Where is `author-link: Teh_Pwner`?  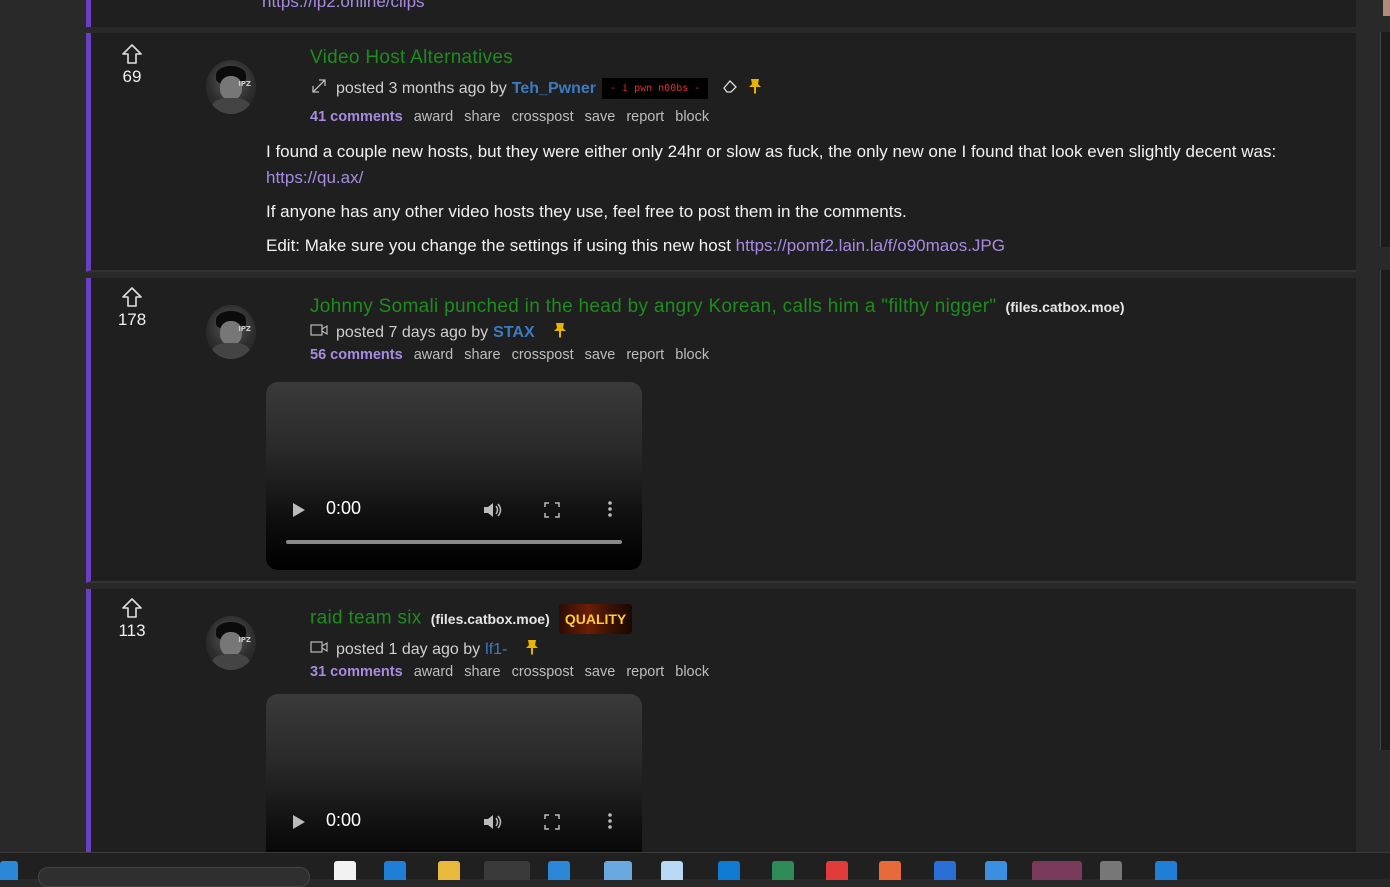 author-link: Teh_Pwner is located at coordinates (554, 89).